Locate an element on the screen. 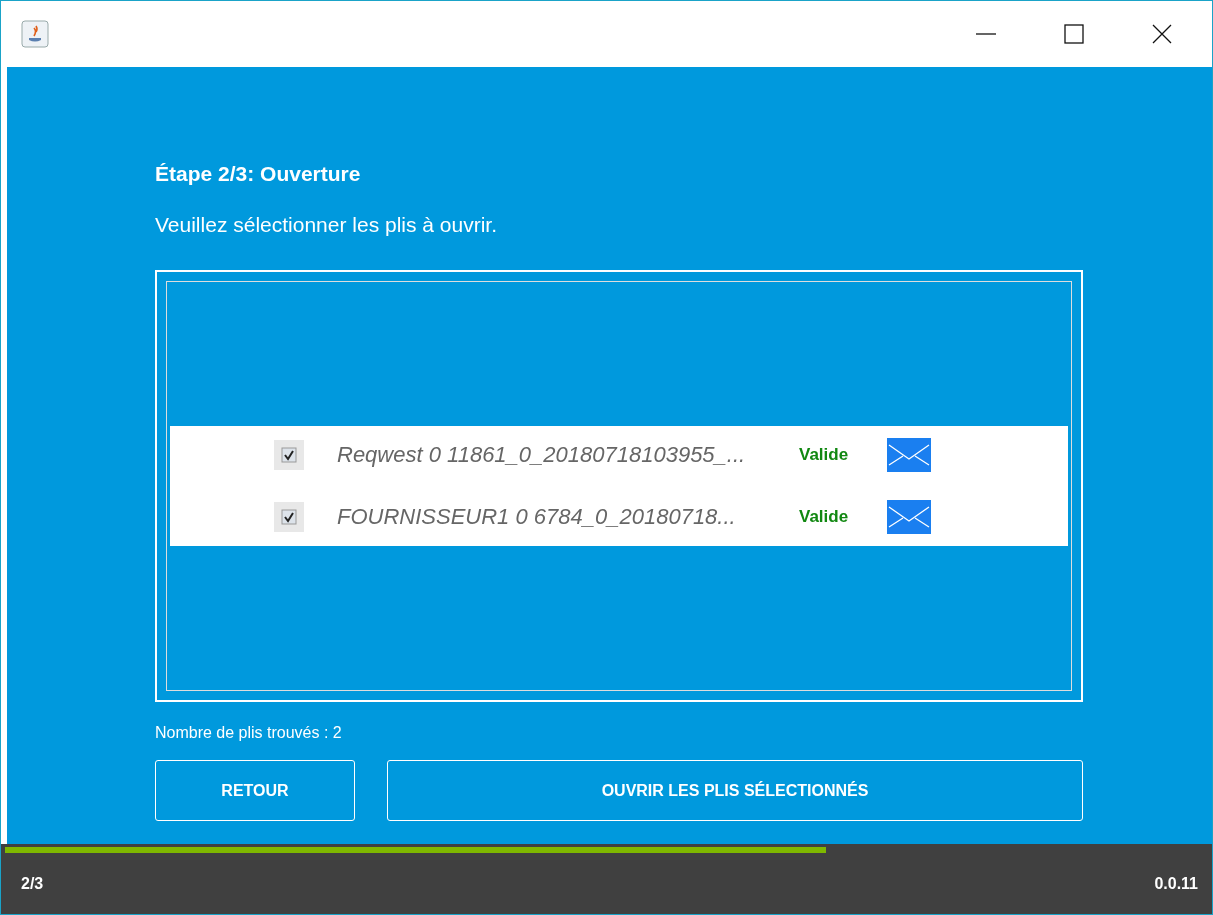 The width and height of the screenshot is (1213, 915). instruction-text: Veuillez sélectionner les plis à ouvrir. is located at coordinates (326, 225).